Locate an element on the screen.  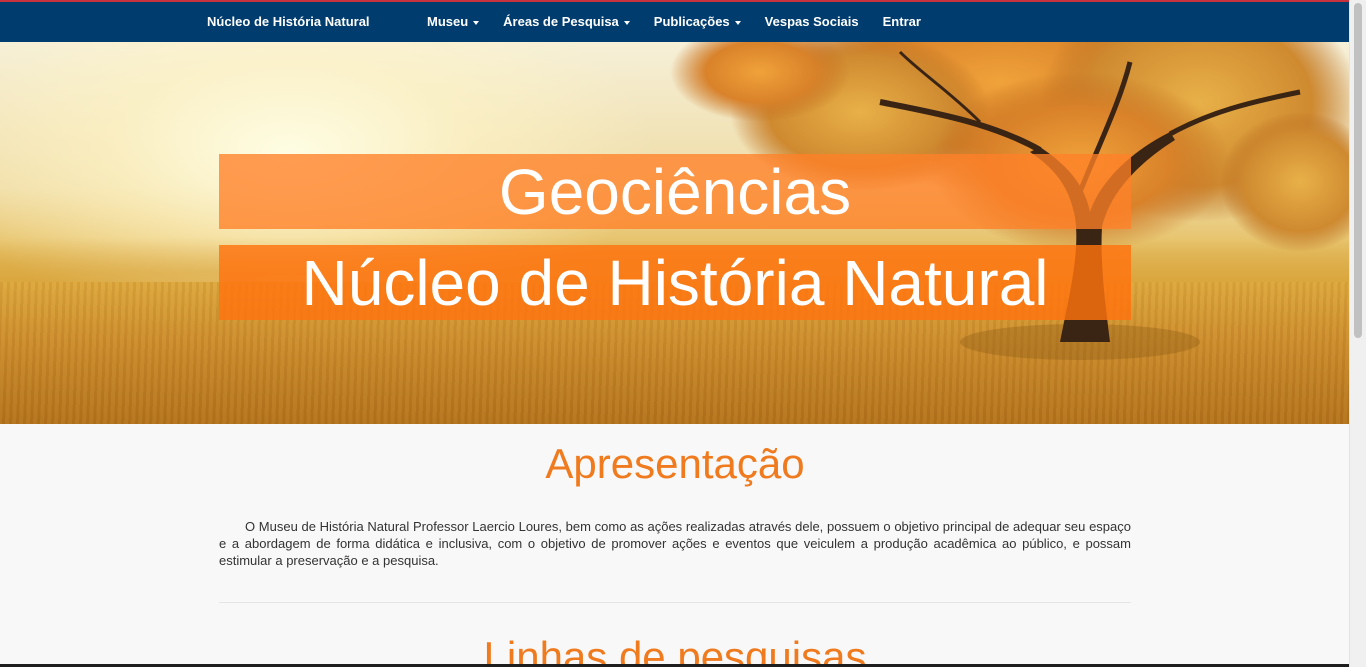
vertical-scrollbar is located at coordinates (1357, 333).